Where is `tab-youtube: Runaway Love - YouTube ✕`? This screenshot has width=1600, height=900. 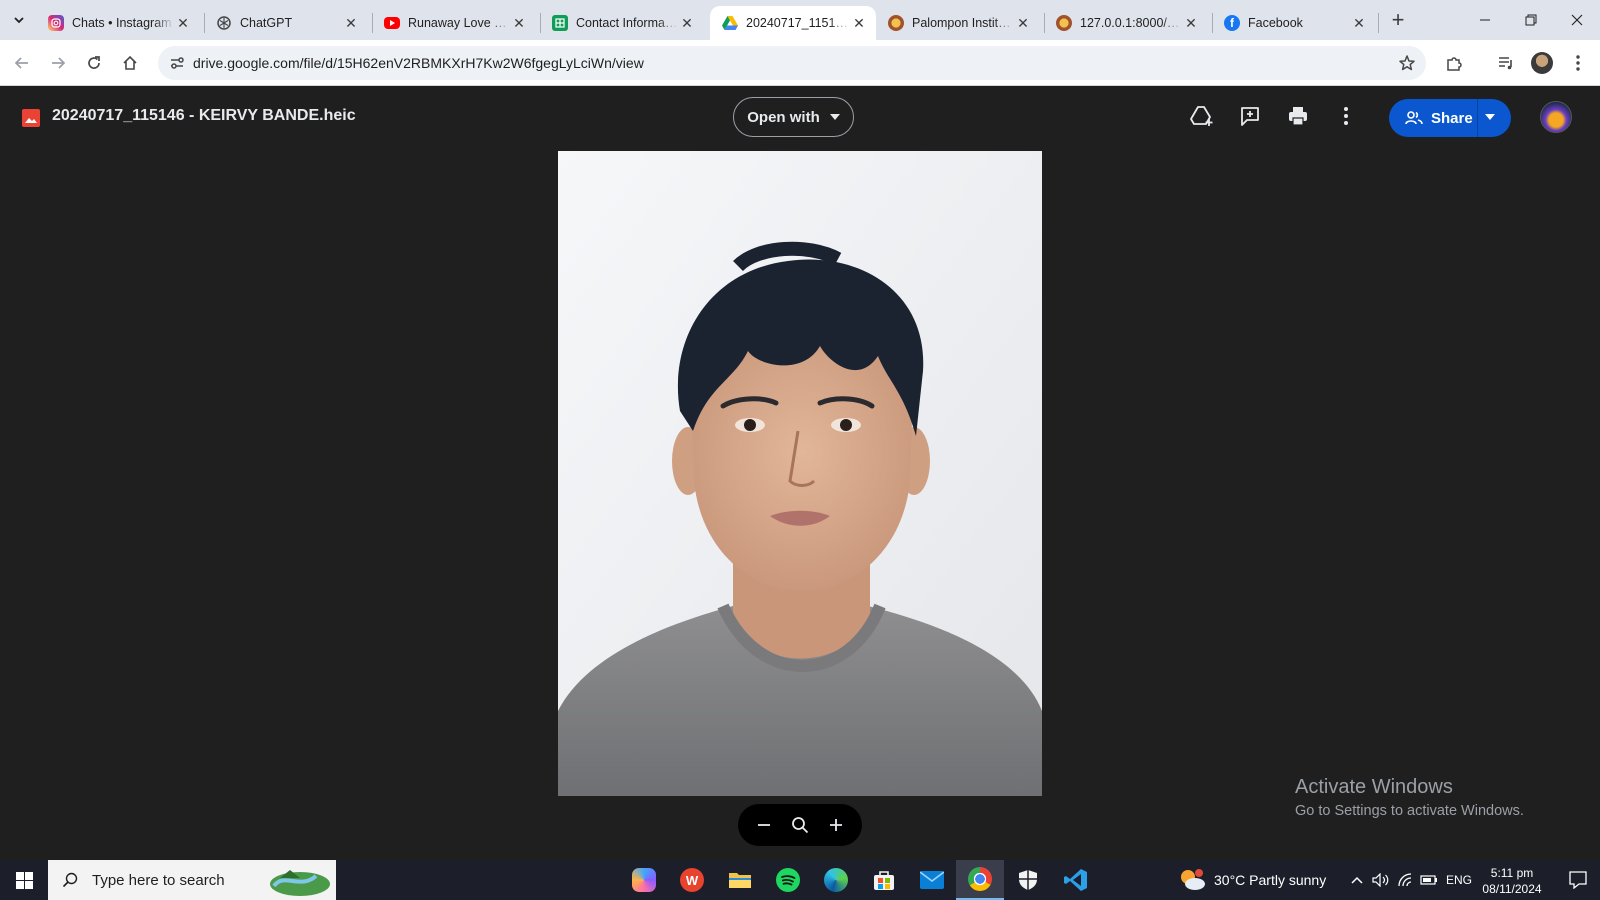
tab-youtube: Runaway Love - YouTube ✕ is located at coordinates (454, 23).